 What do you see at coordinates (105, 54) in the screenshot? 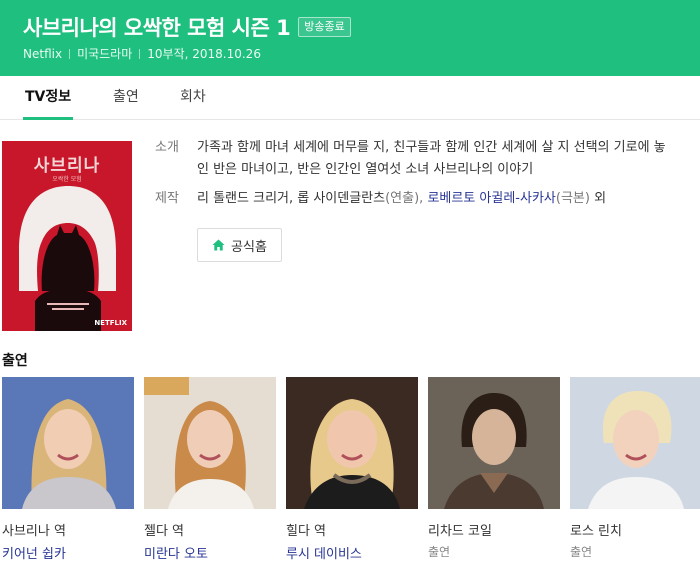
I see `meta-genre: 미국드라마` at bounding box center [105, 54].